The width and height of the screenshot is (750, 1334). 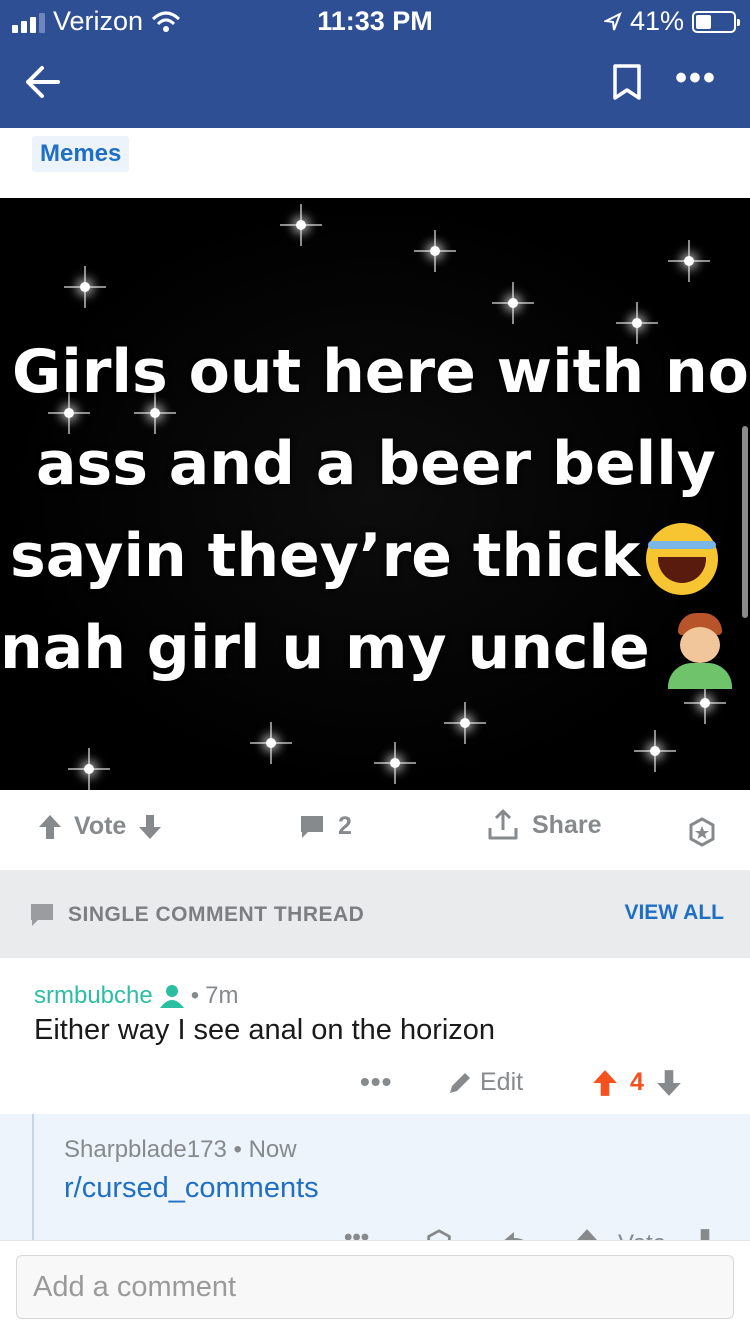 I want to click on thread-line, so click(x=33, y=1177).